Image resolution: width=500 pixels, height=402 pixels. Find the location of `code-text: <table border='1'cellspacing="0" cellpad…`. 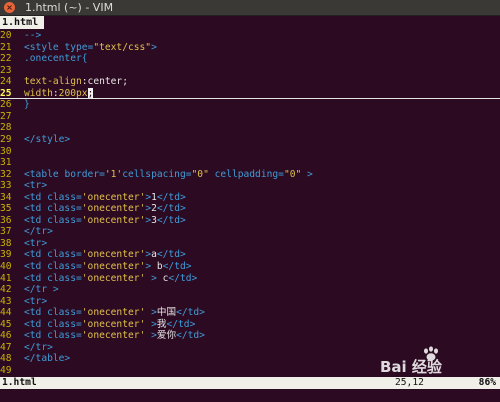

code-text: <table border='1'cellspacing="0" cellpad… is located at coordinates (168, 174).